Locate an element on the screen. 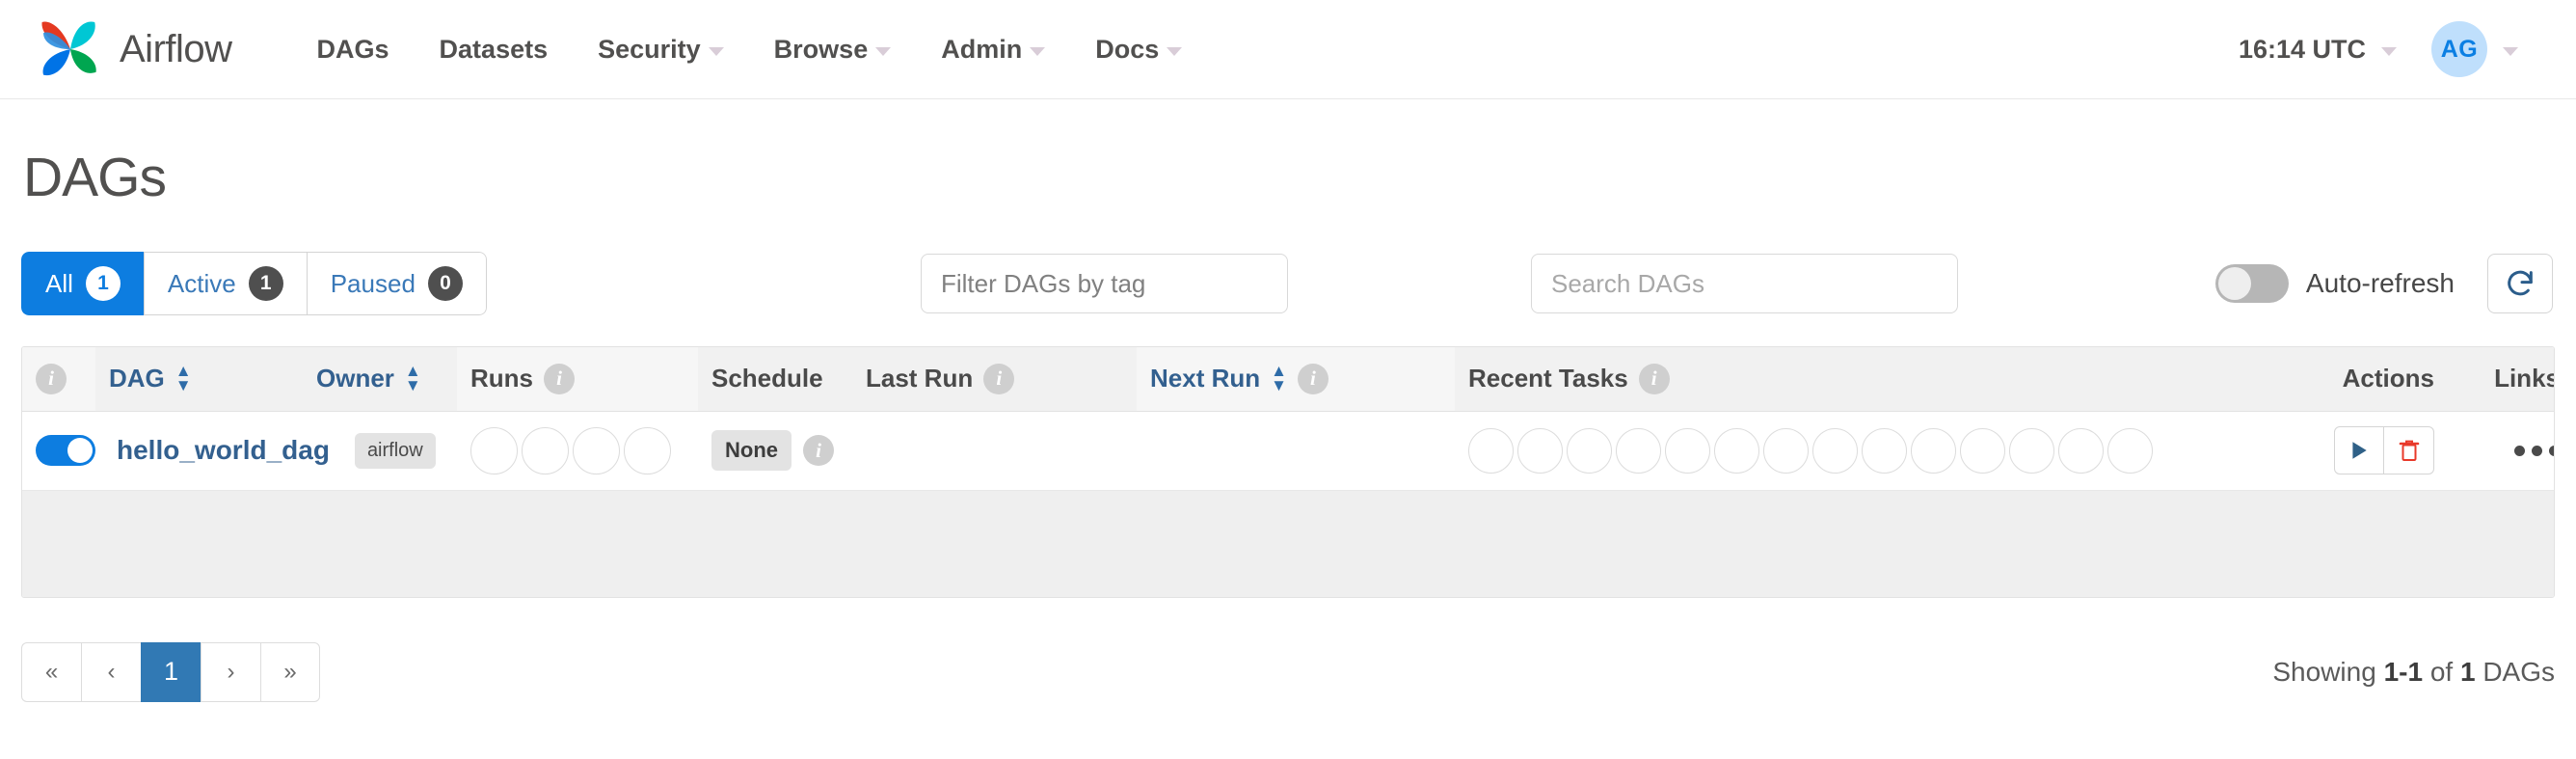 The width and height of the screenshot is (2576, 759). tab-paused-count: 0 is located at coordinates (445, 283).